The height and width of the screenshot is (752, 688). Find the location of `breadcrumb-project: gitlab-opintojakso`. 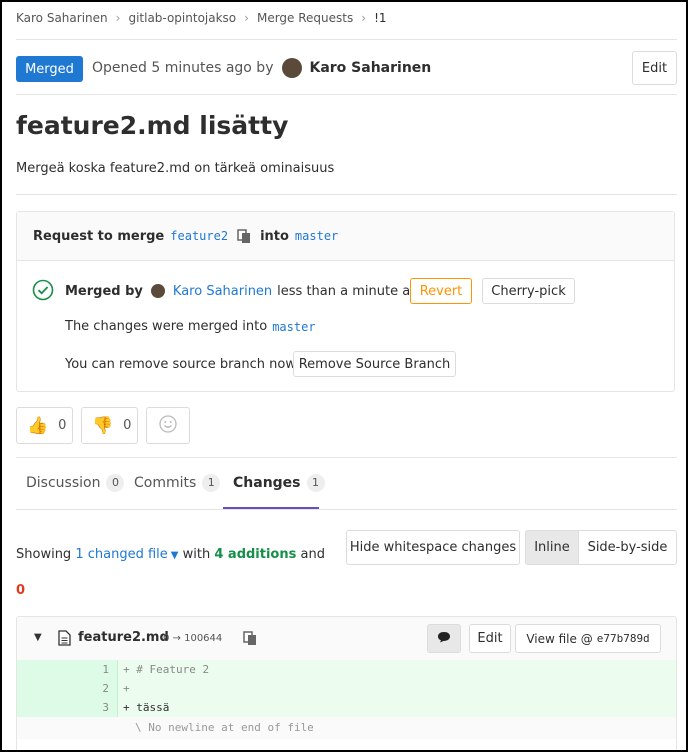

breadcrumb-project: gitlab-opintojakso is located at coordinates (182, 18).